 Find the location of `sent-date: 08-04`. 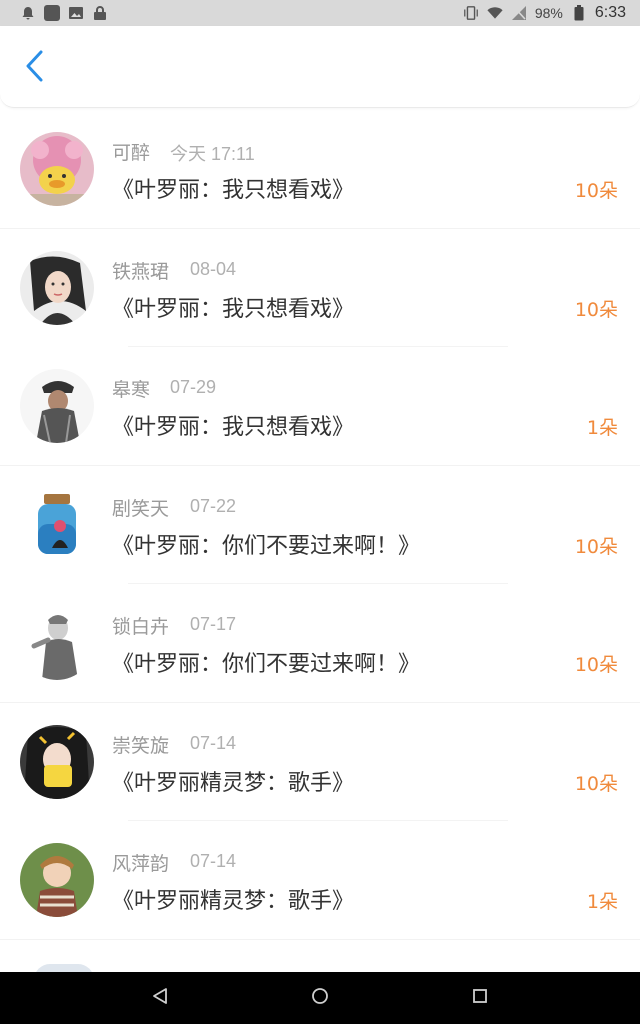

sent-date: 08-04 is located at coordinates (213, 268).